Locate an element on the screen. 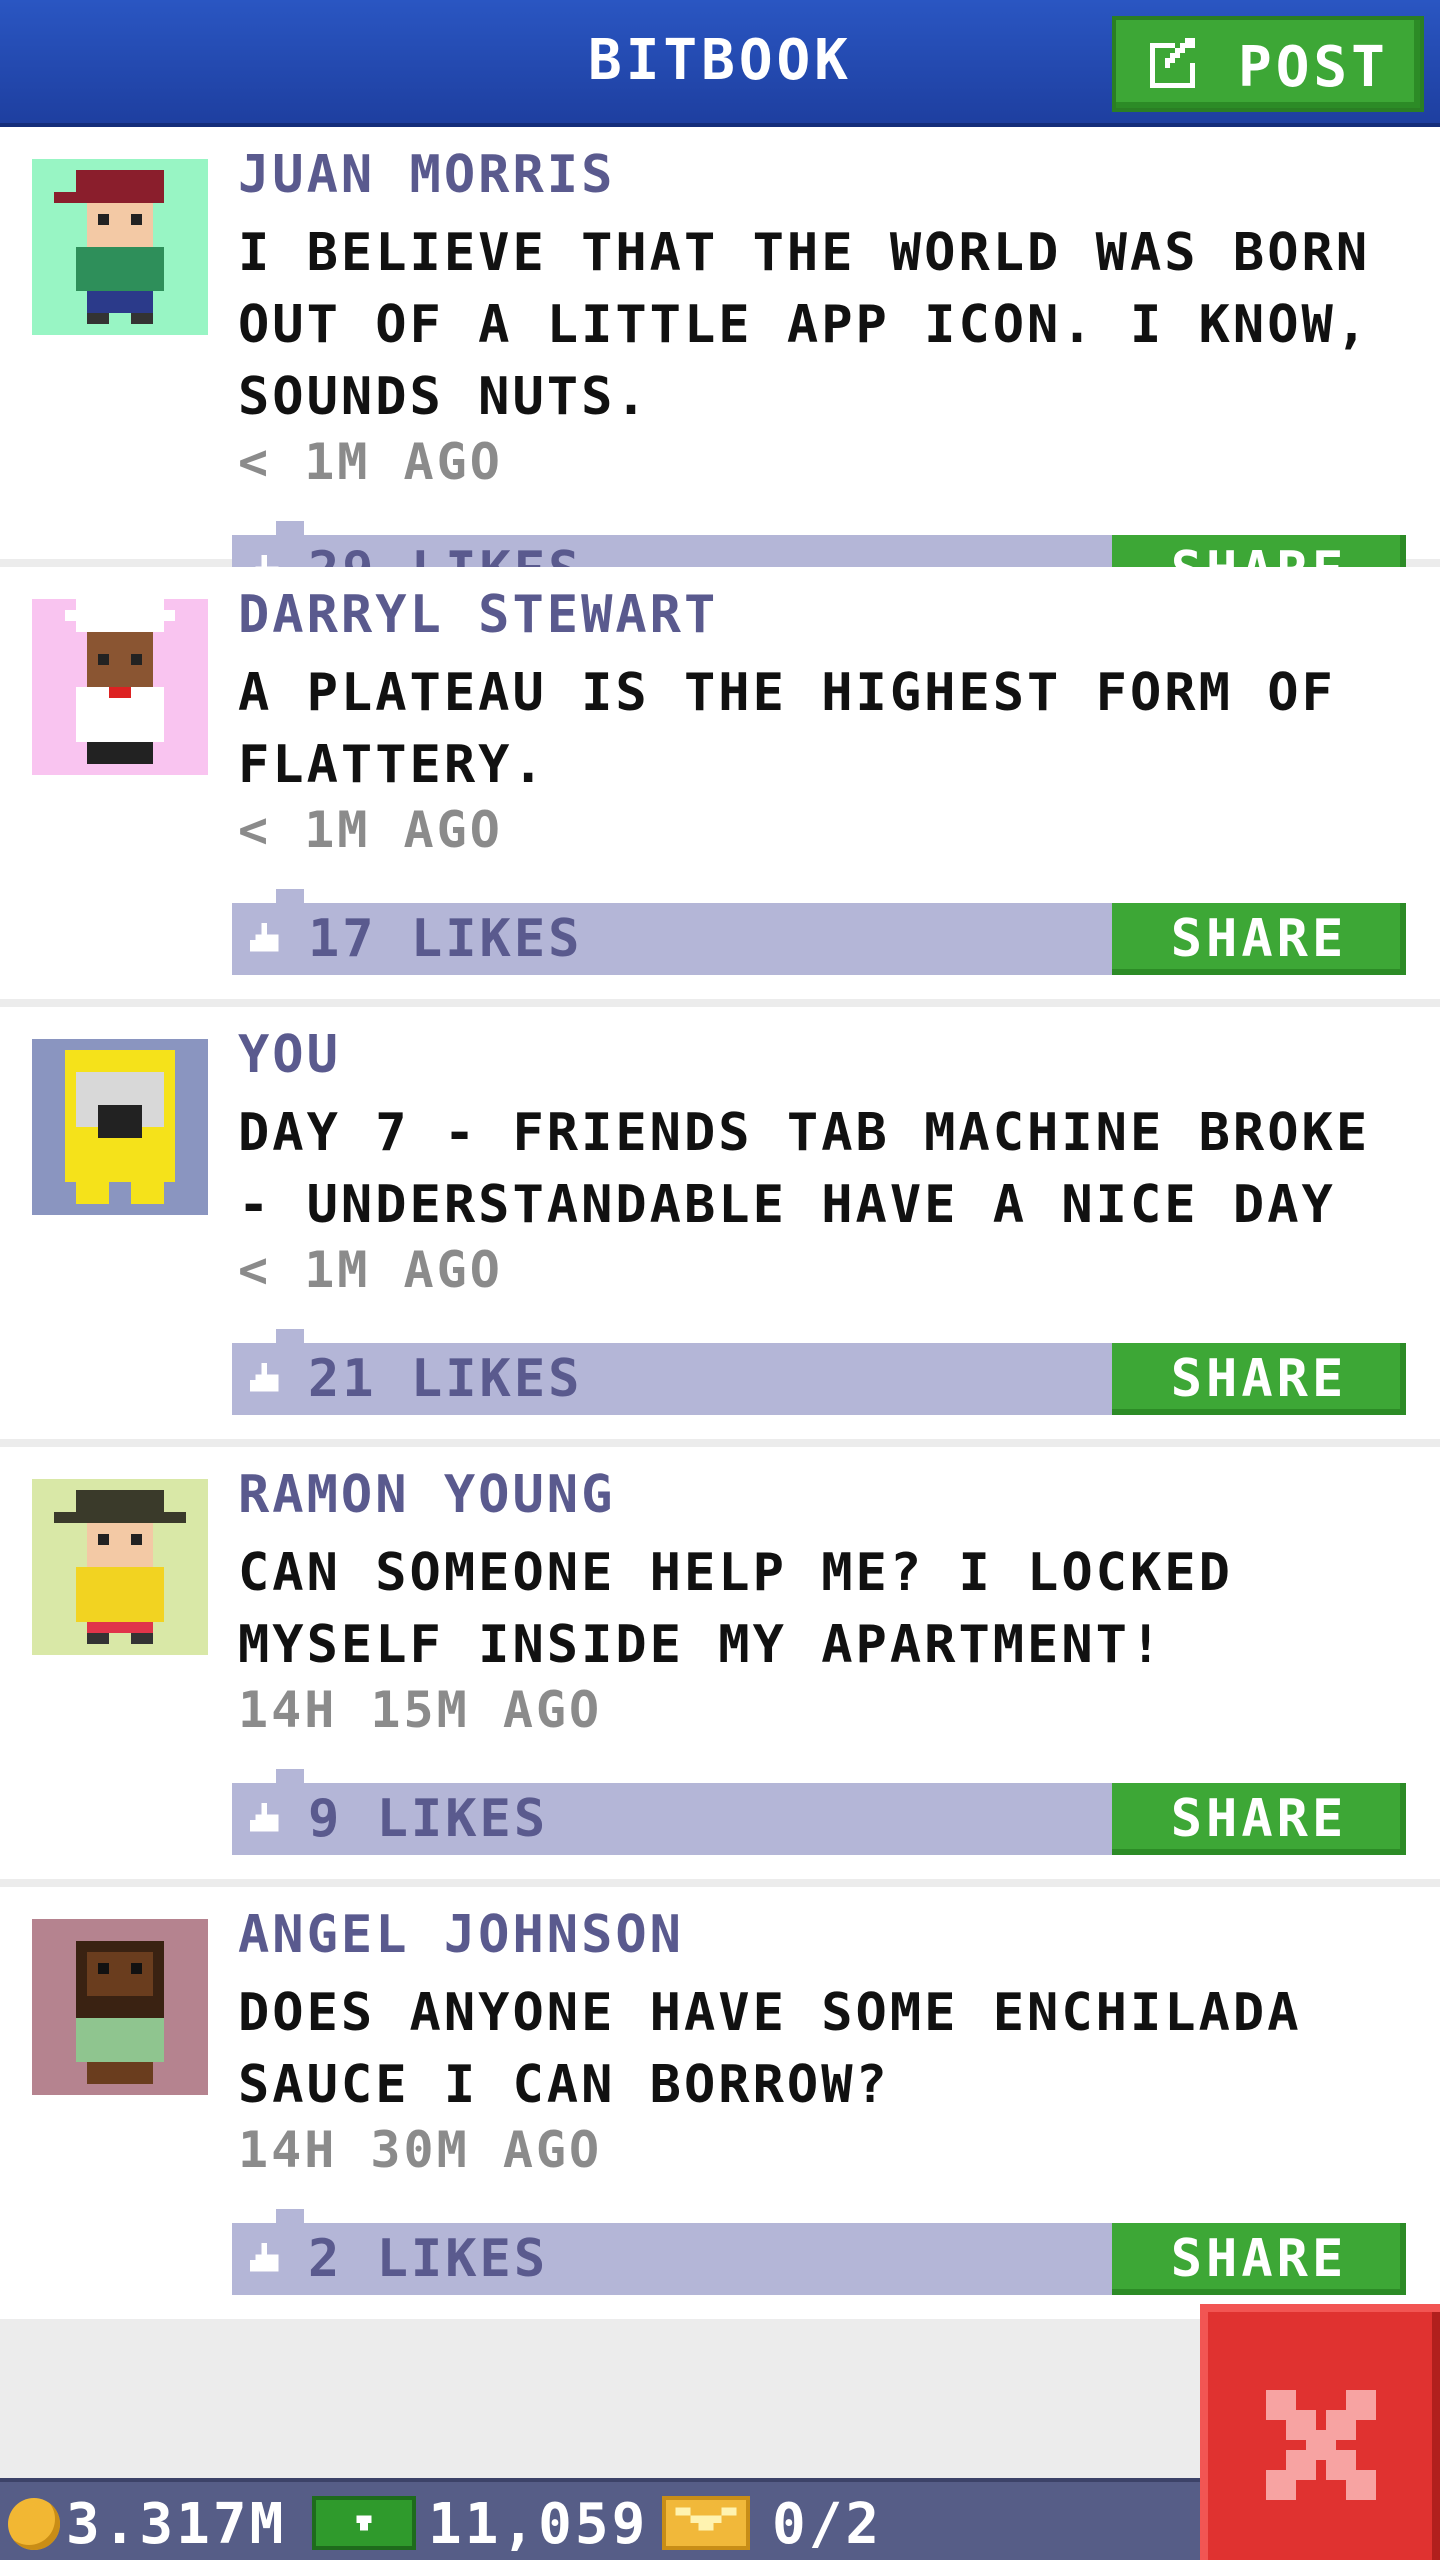 The width and height of the screenshot is (1440, 2560). vip-ticket-icon is located at coordinates (706, 2523).